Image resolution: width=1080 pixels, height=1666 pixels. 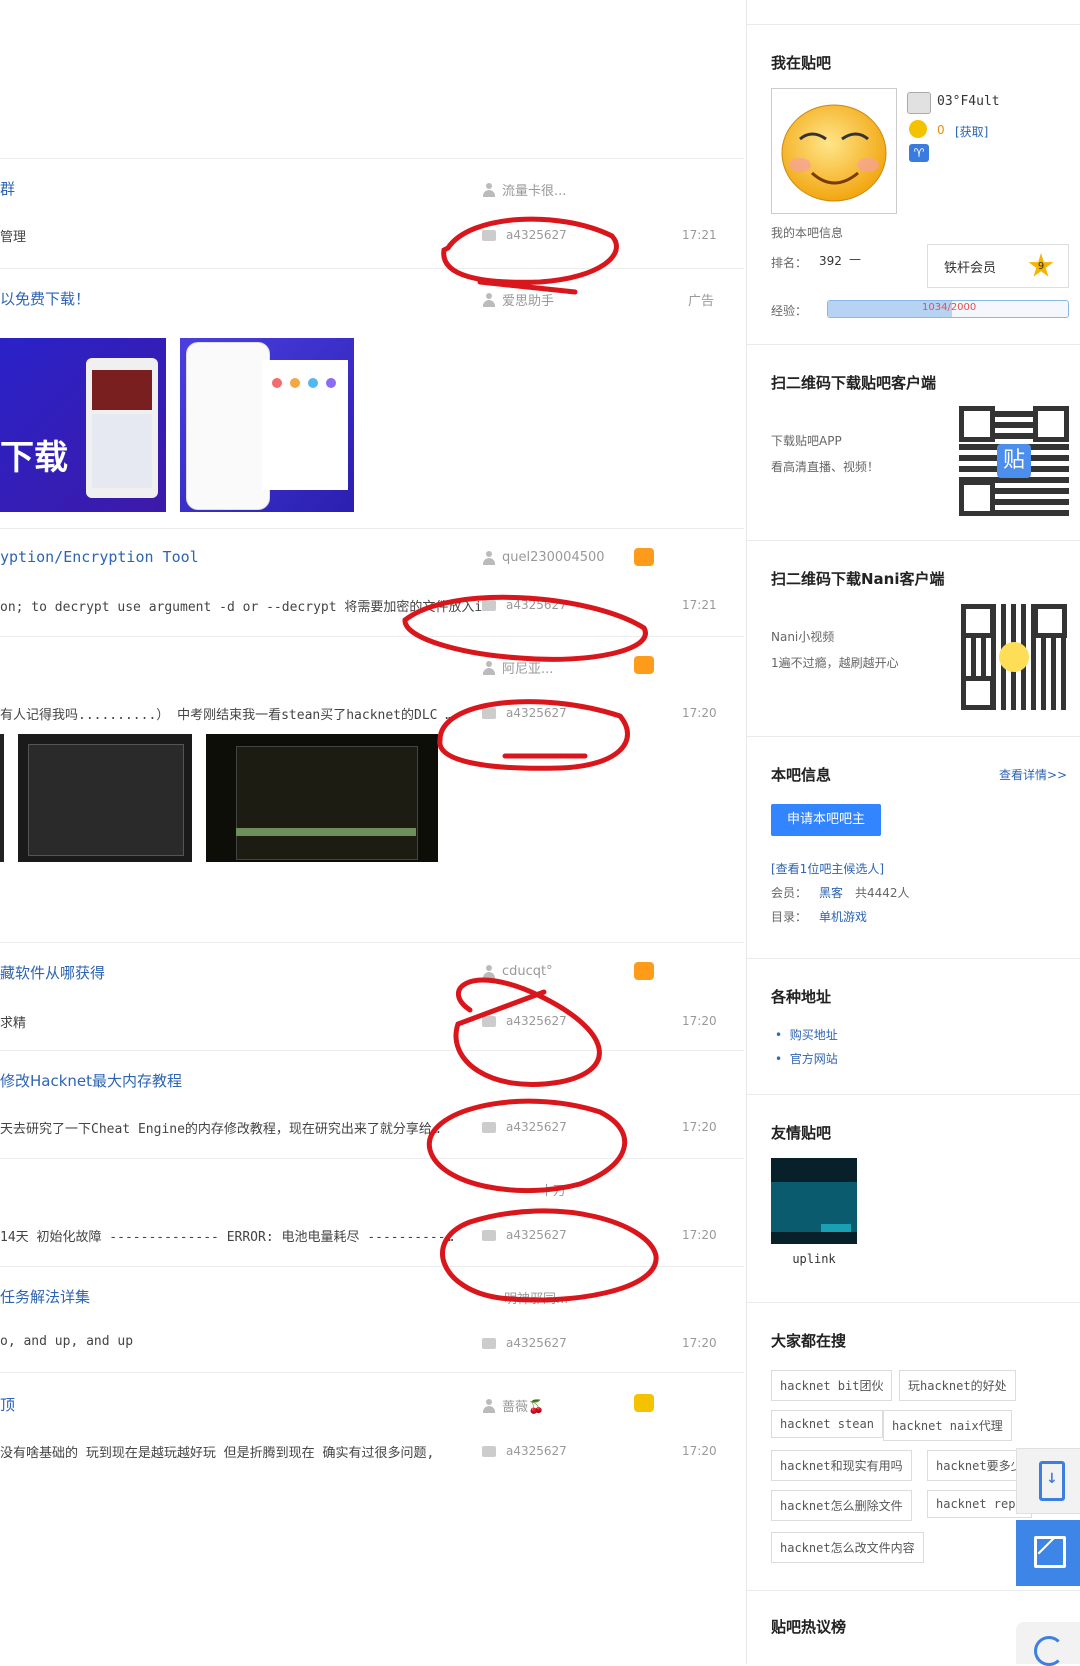 What do you see at coordinates (543, 557) in the screenshot?
I see `thread-author: quel230004500` at bounding box center [543, 557].